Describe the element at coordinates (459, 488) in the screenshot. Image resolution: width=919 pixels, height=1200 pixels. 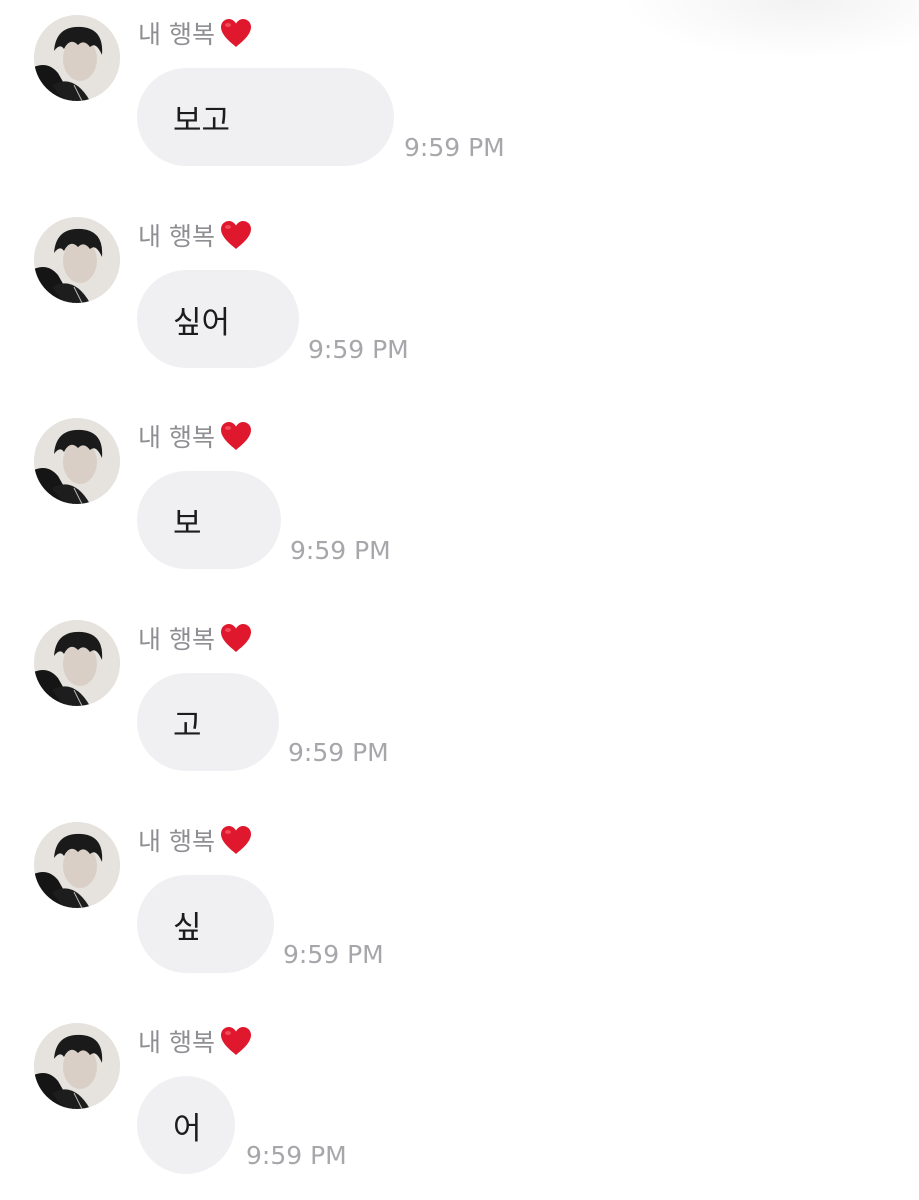
I see `message-row: 내 행복 보 9:59 PM` at that location.